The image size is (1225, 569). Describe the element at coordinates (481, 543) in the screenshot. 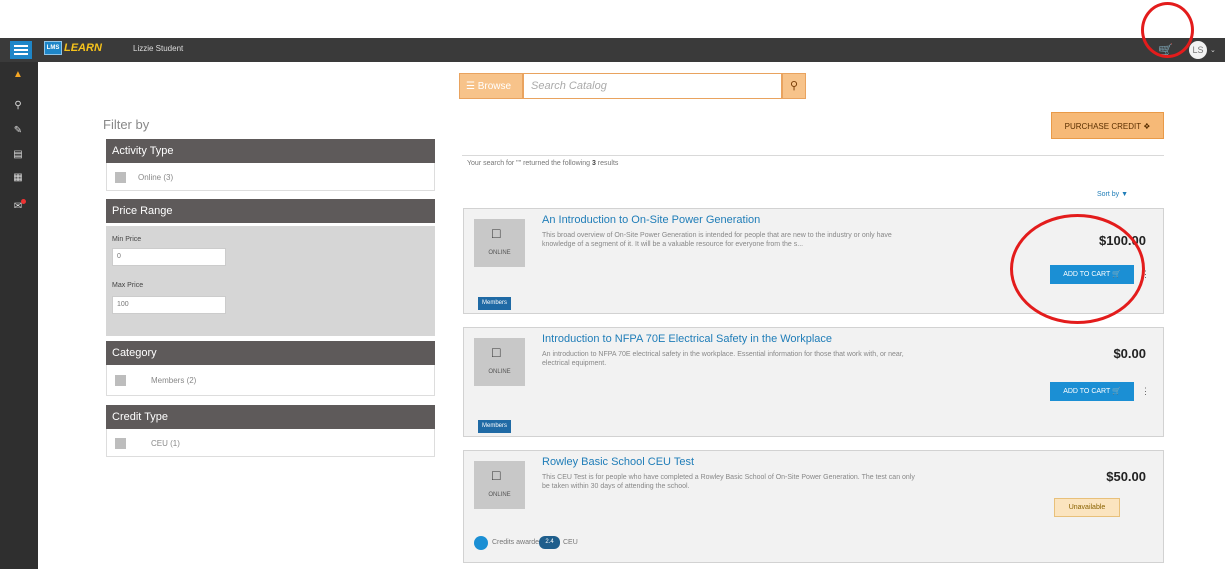

I see `credits-icon` at that location.